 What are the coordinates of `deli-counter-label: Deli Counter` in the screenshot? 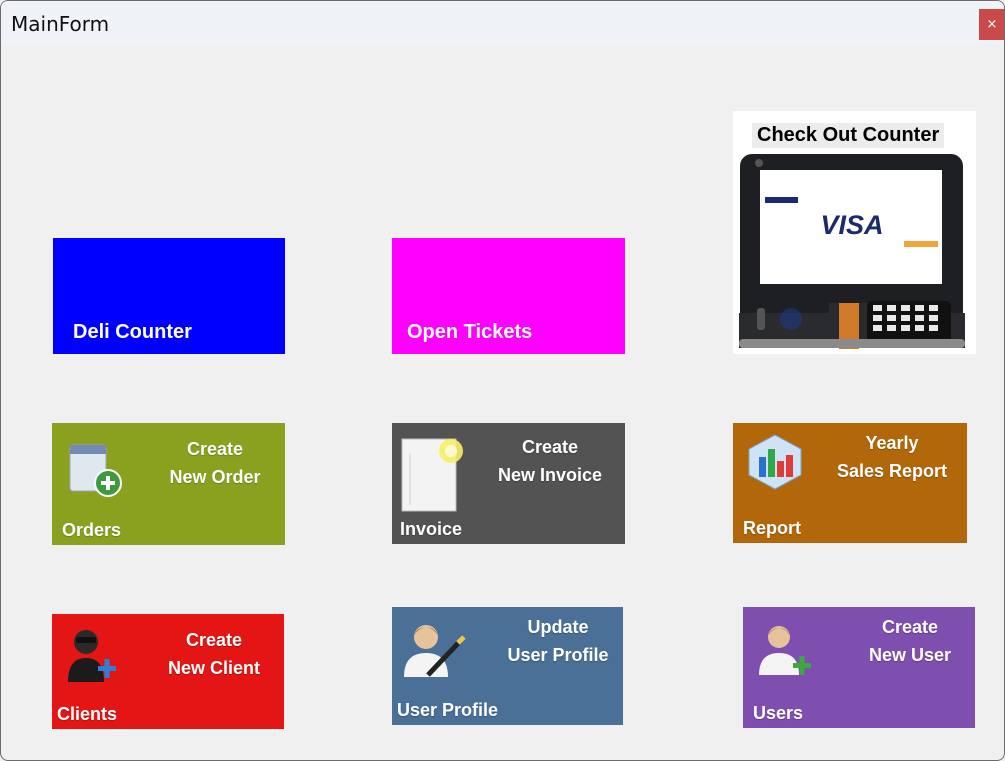 It's located at (132, 332).